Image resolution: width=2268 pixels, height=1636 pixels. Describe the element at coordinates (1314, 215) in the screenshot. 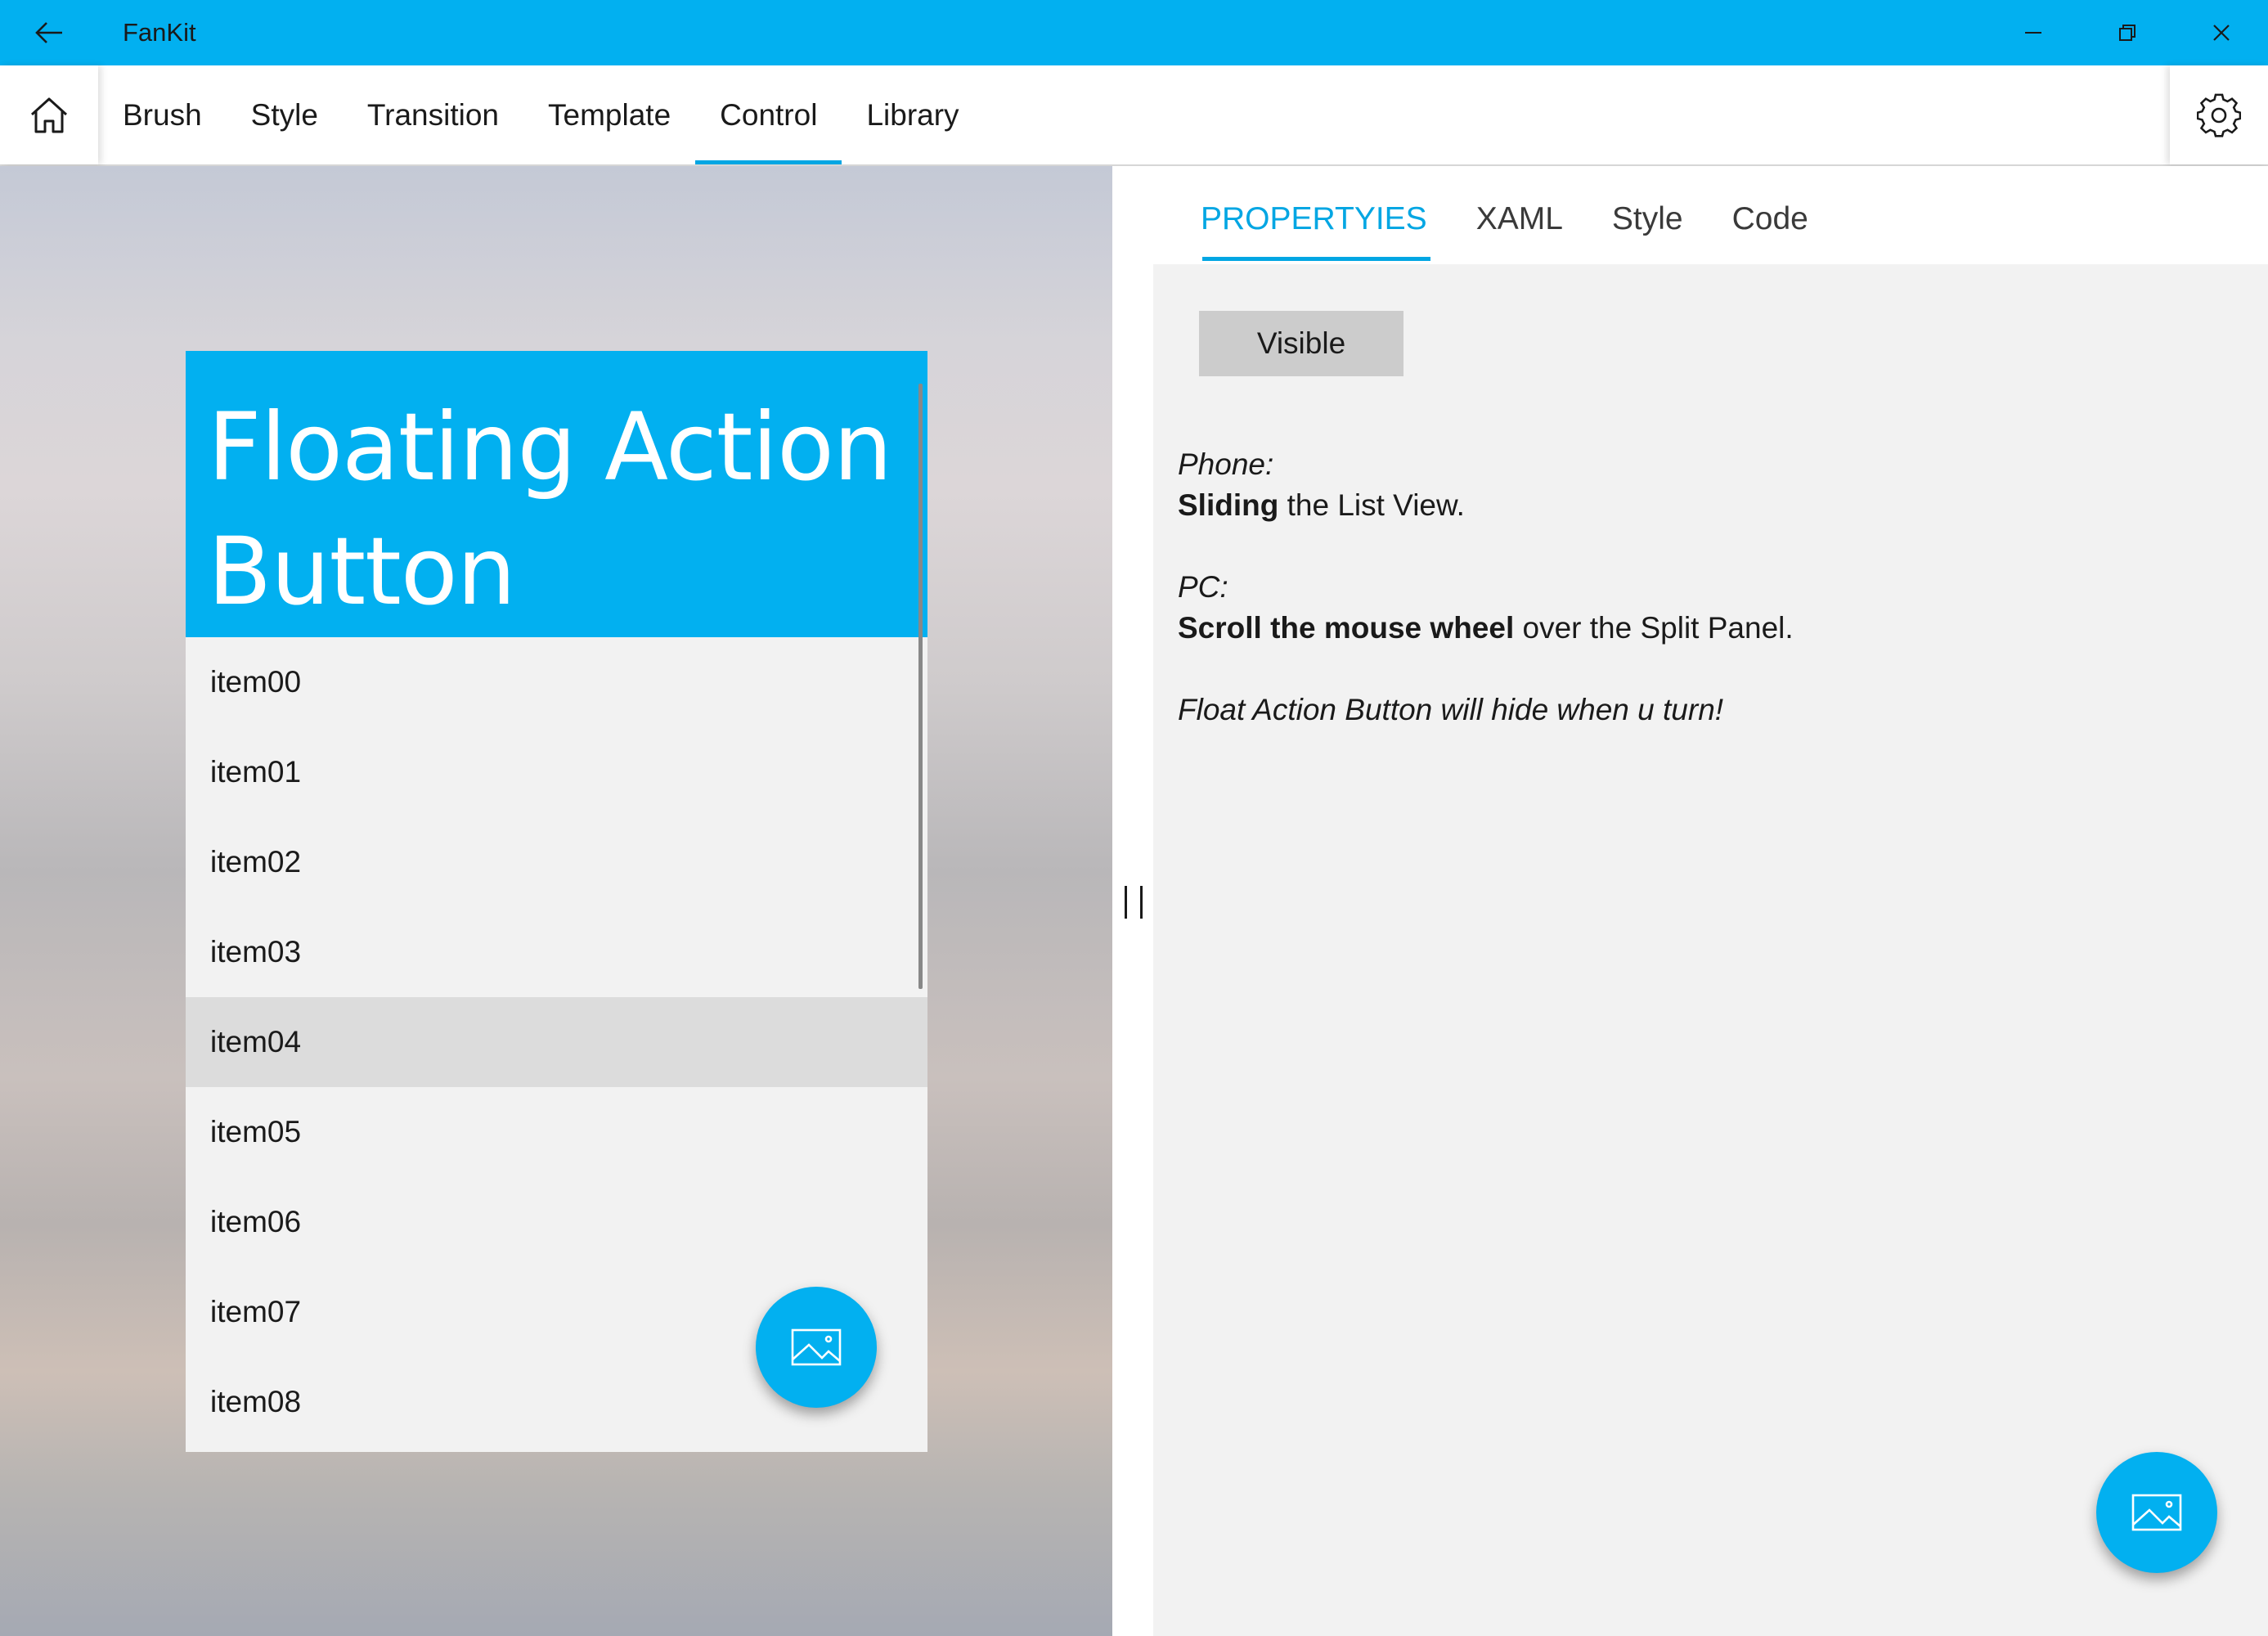

I see `tab-properties: PROPERTYIES` at that location.